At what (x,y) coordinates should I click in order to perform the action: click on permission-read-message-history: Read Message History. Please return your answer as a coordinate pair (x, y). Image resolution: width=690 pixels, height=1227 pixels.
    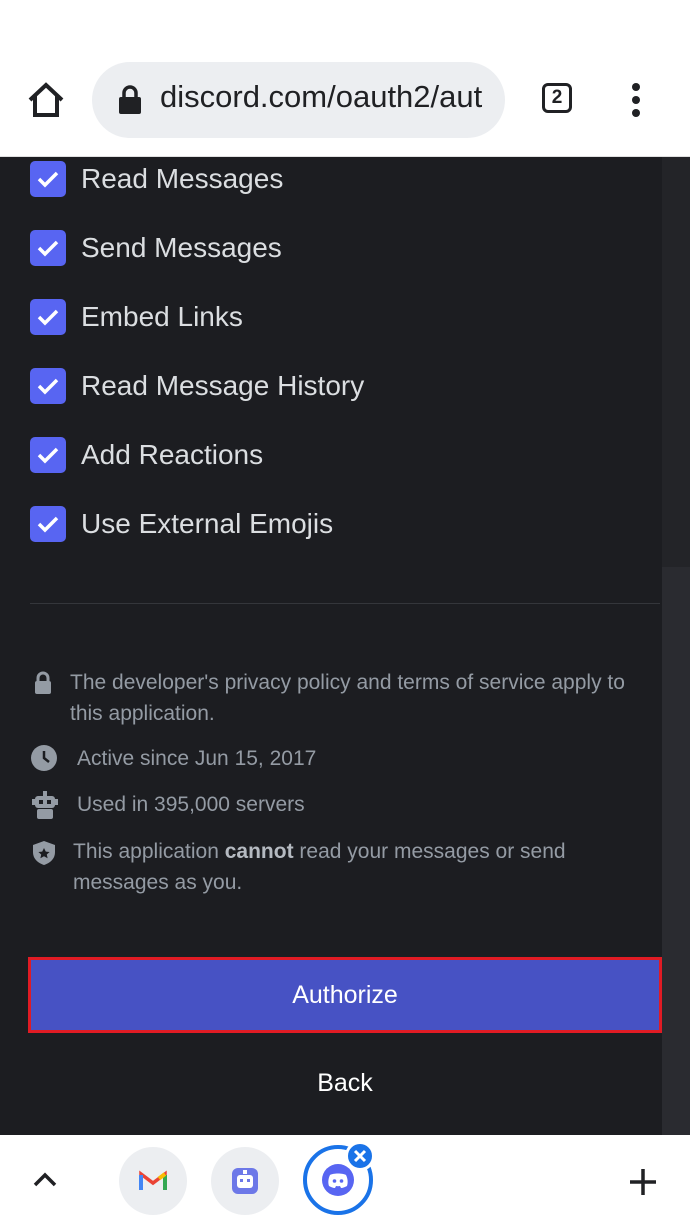
    Looking at the image, I should click on (197, 386).